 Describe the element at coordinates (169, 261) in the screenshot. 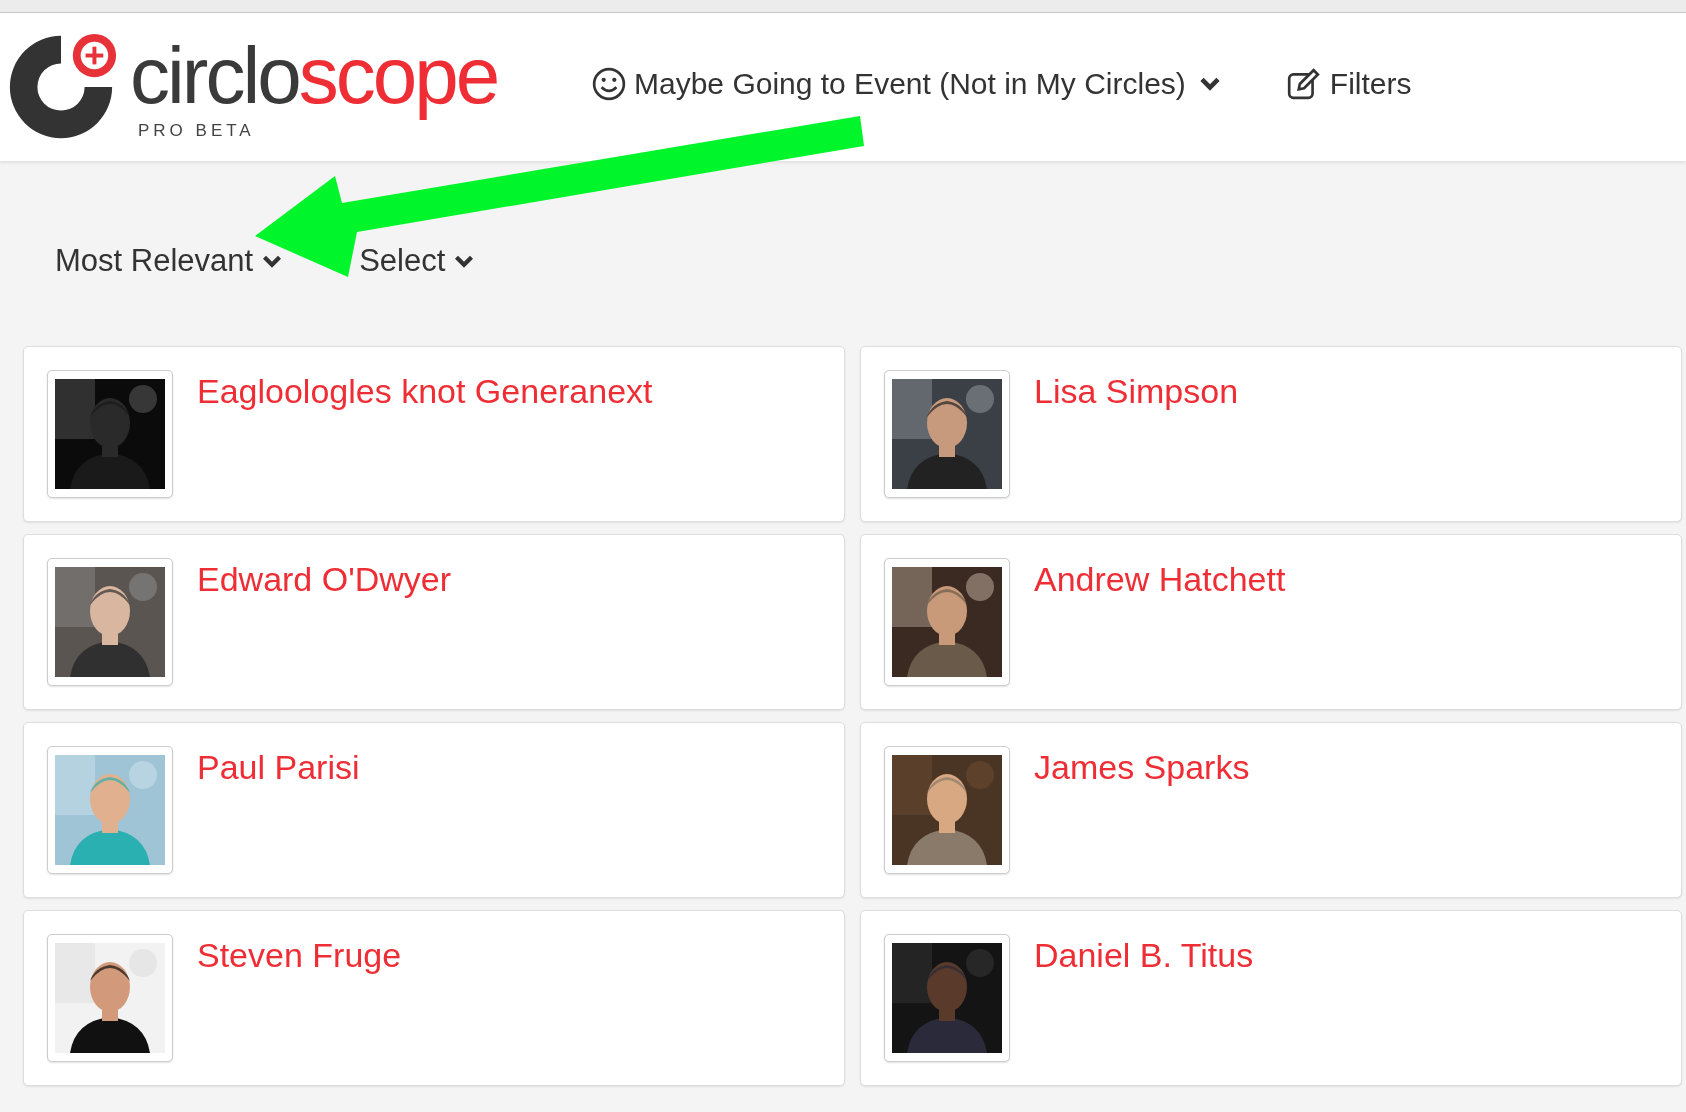

I see `sort-dropdown: Most Relevant` at that location.